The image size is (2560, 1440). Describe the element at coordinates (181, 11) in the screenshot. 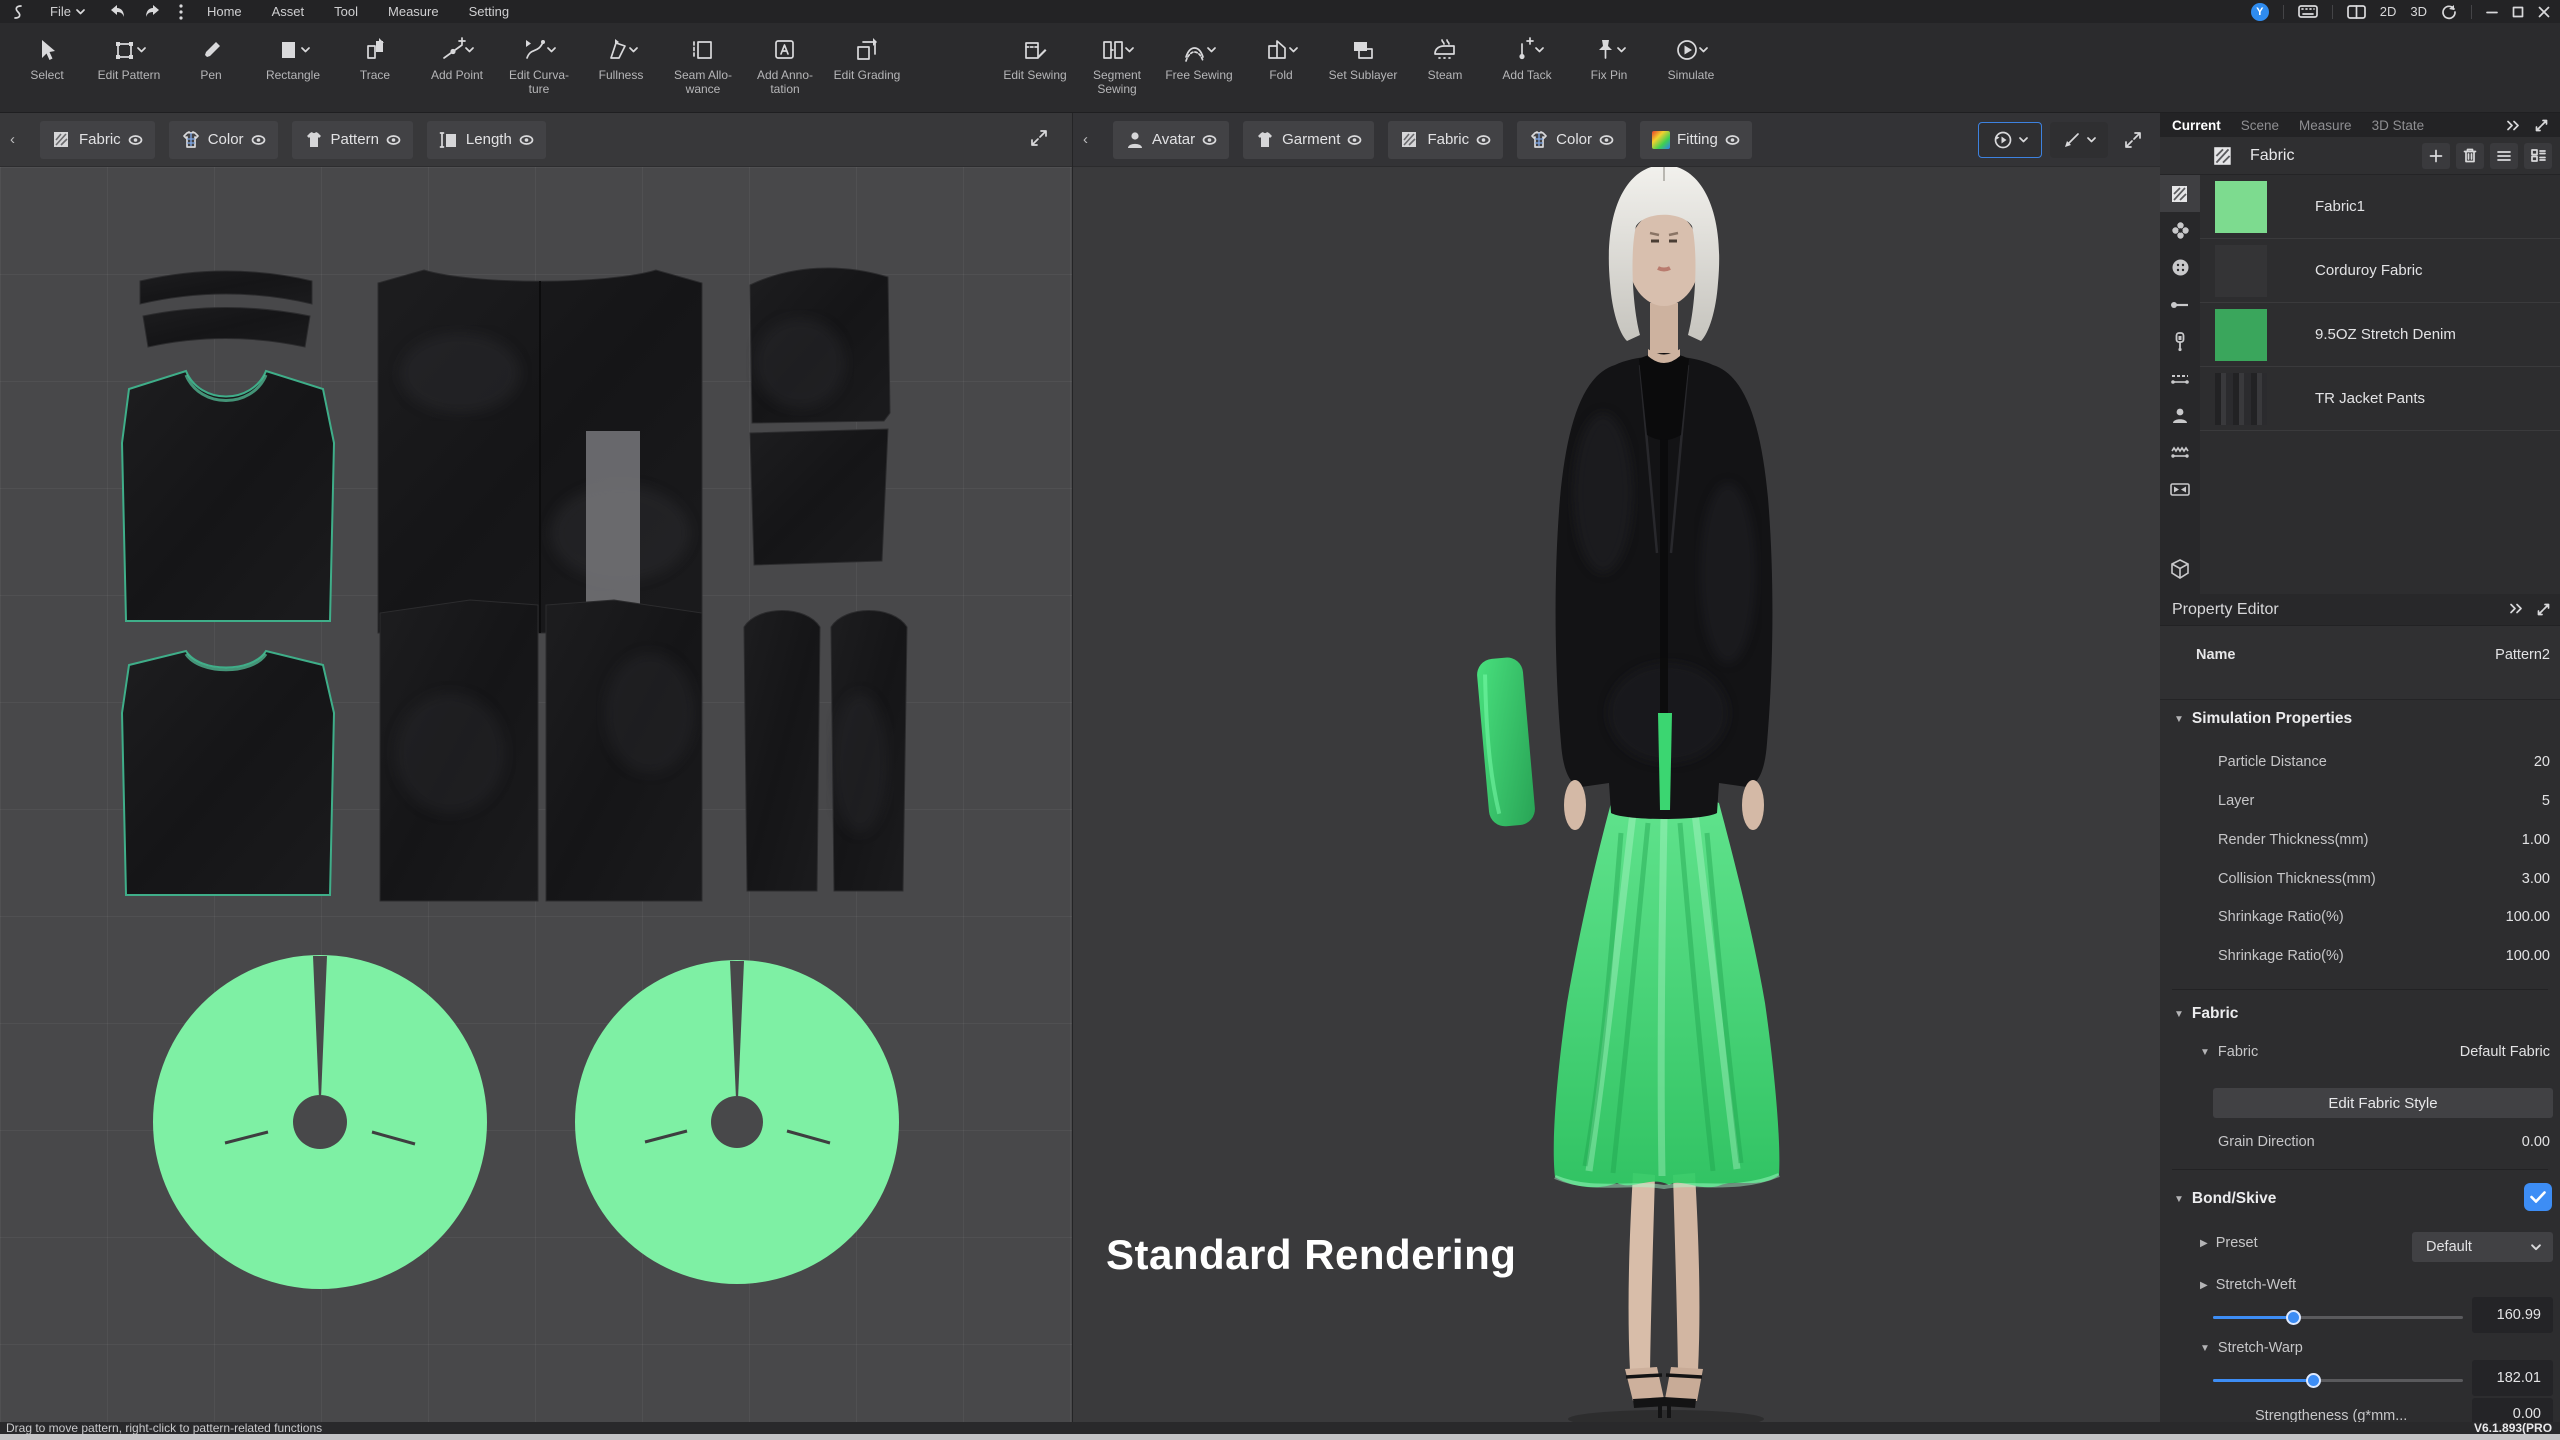

I see `more-menu-icon` at that location.